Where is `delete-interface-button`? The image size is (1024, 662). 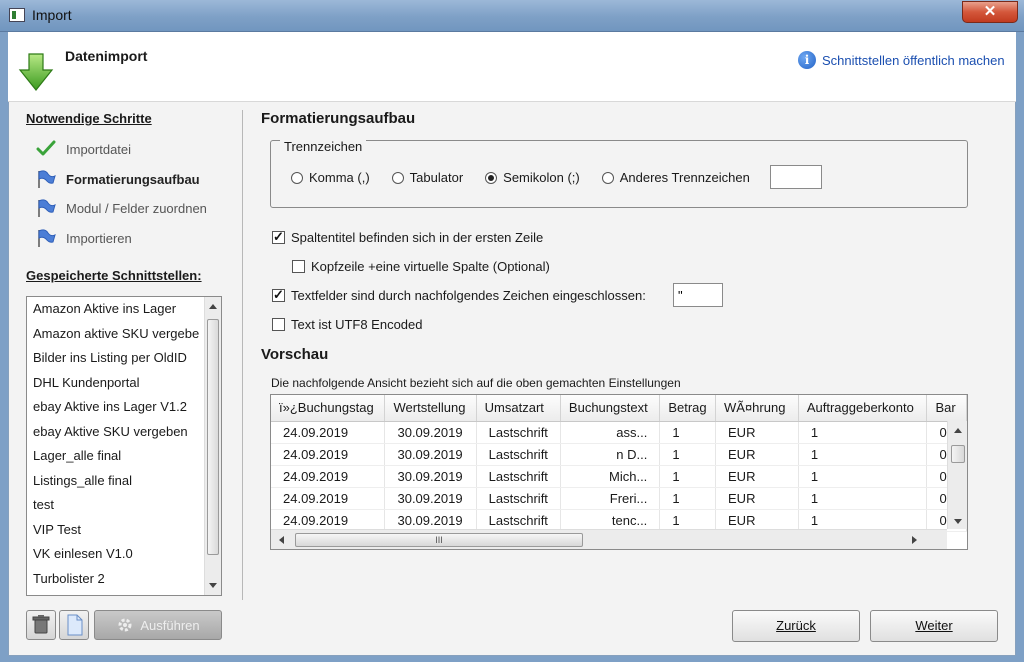 delete-interface-button is located at coordinates (41, 625).